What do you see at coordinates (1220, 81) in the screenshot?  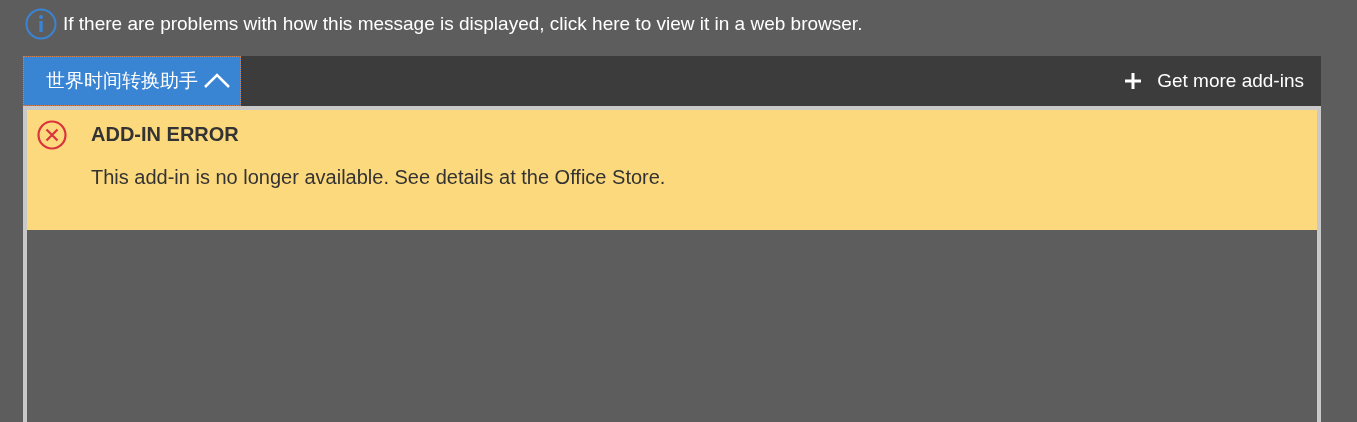 I see `get-more-add-ins-button: Get more add-ins` at bounding box center [1220, 81].